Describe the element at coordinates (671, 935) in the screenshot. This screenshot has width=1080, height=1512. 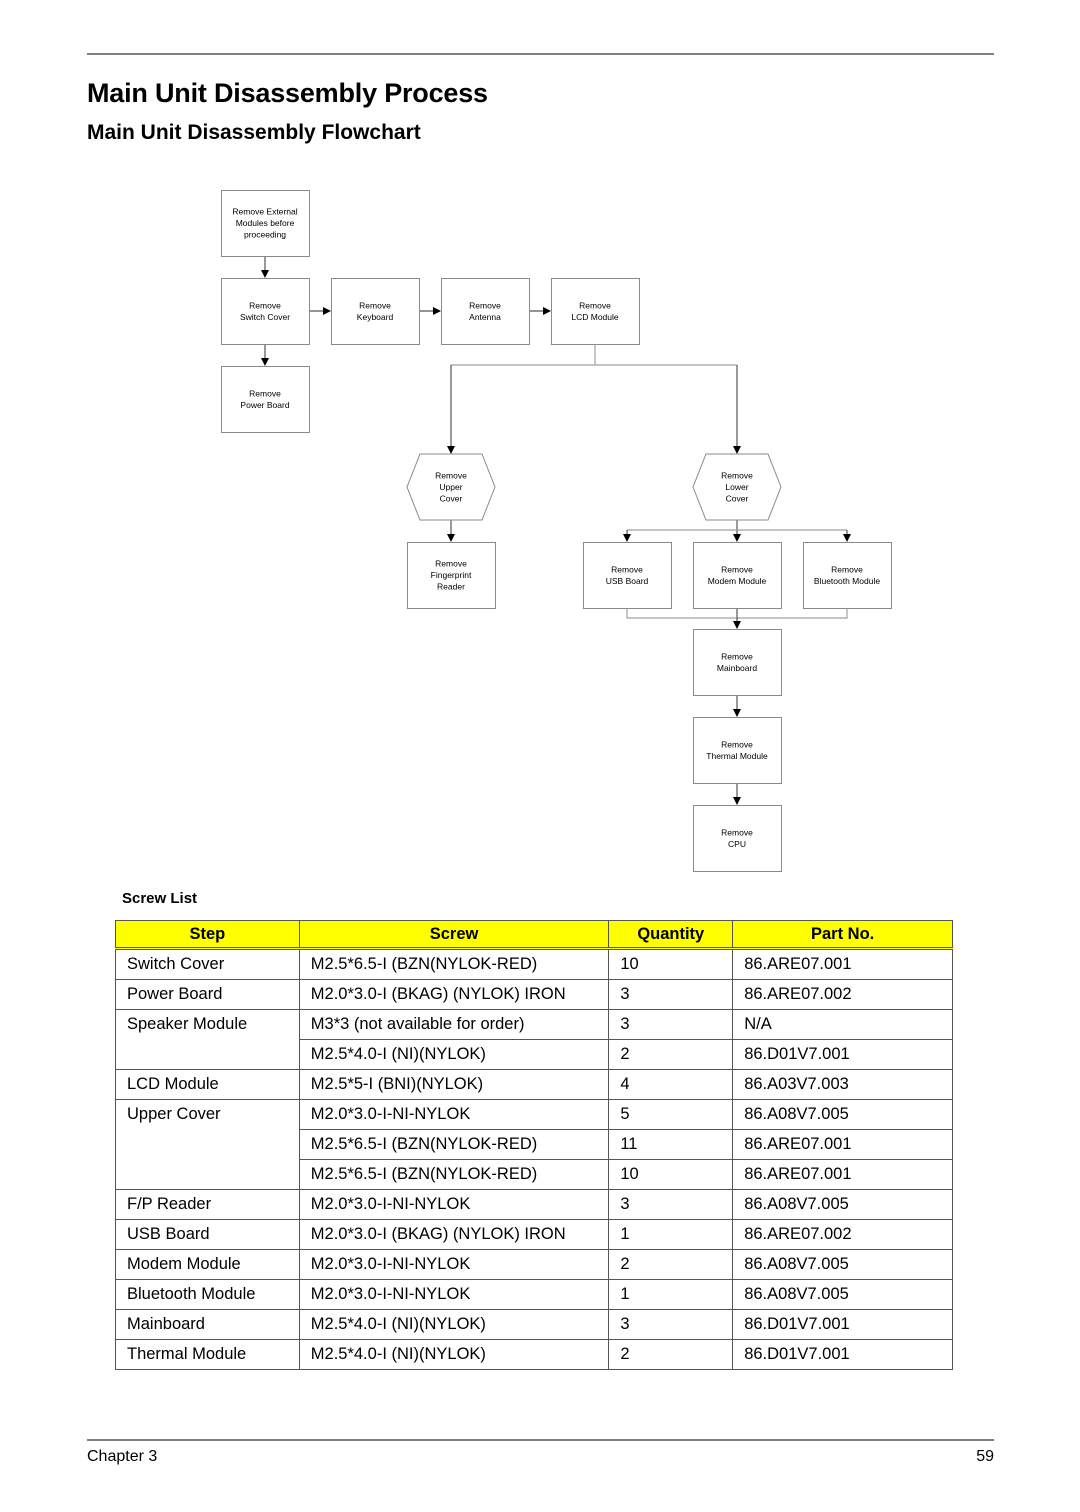
I see `column-header-quantity: Quantity` at that location.